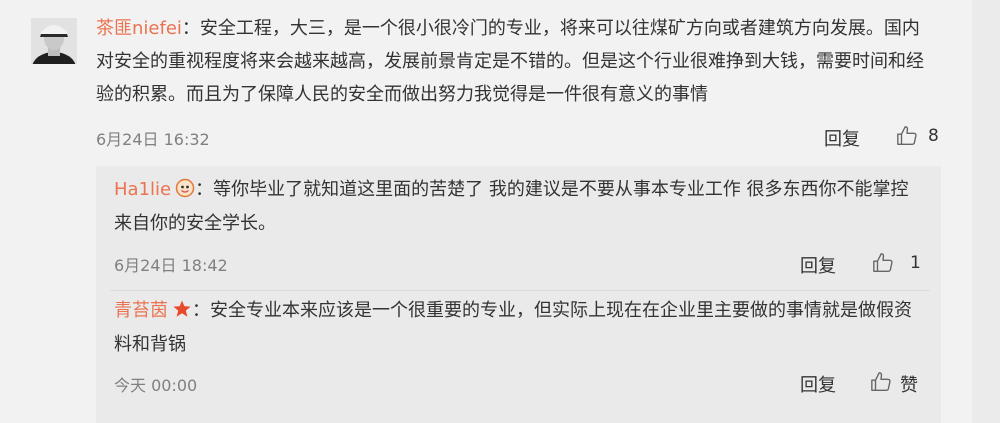 Image resolution: width=1000 pixels, height=423 pixels. I want to click on reply-like-count: 1, so click(915, 263).